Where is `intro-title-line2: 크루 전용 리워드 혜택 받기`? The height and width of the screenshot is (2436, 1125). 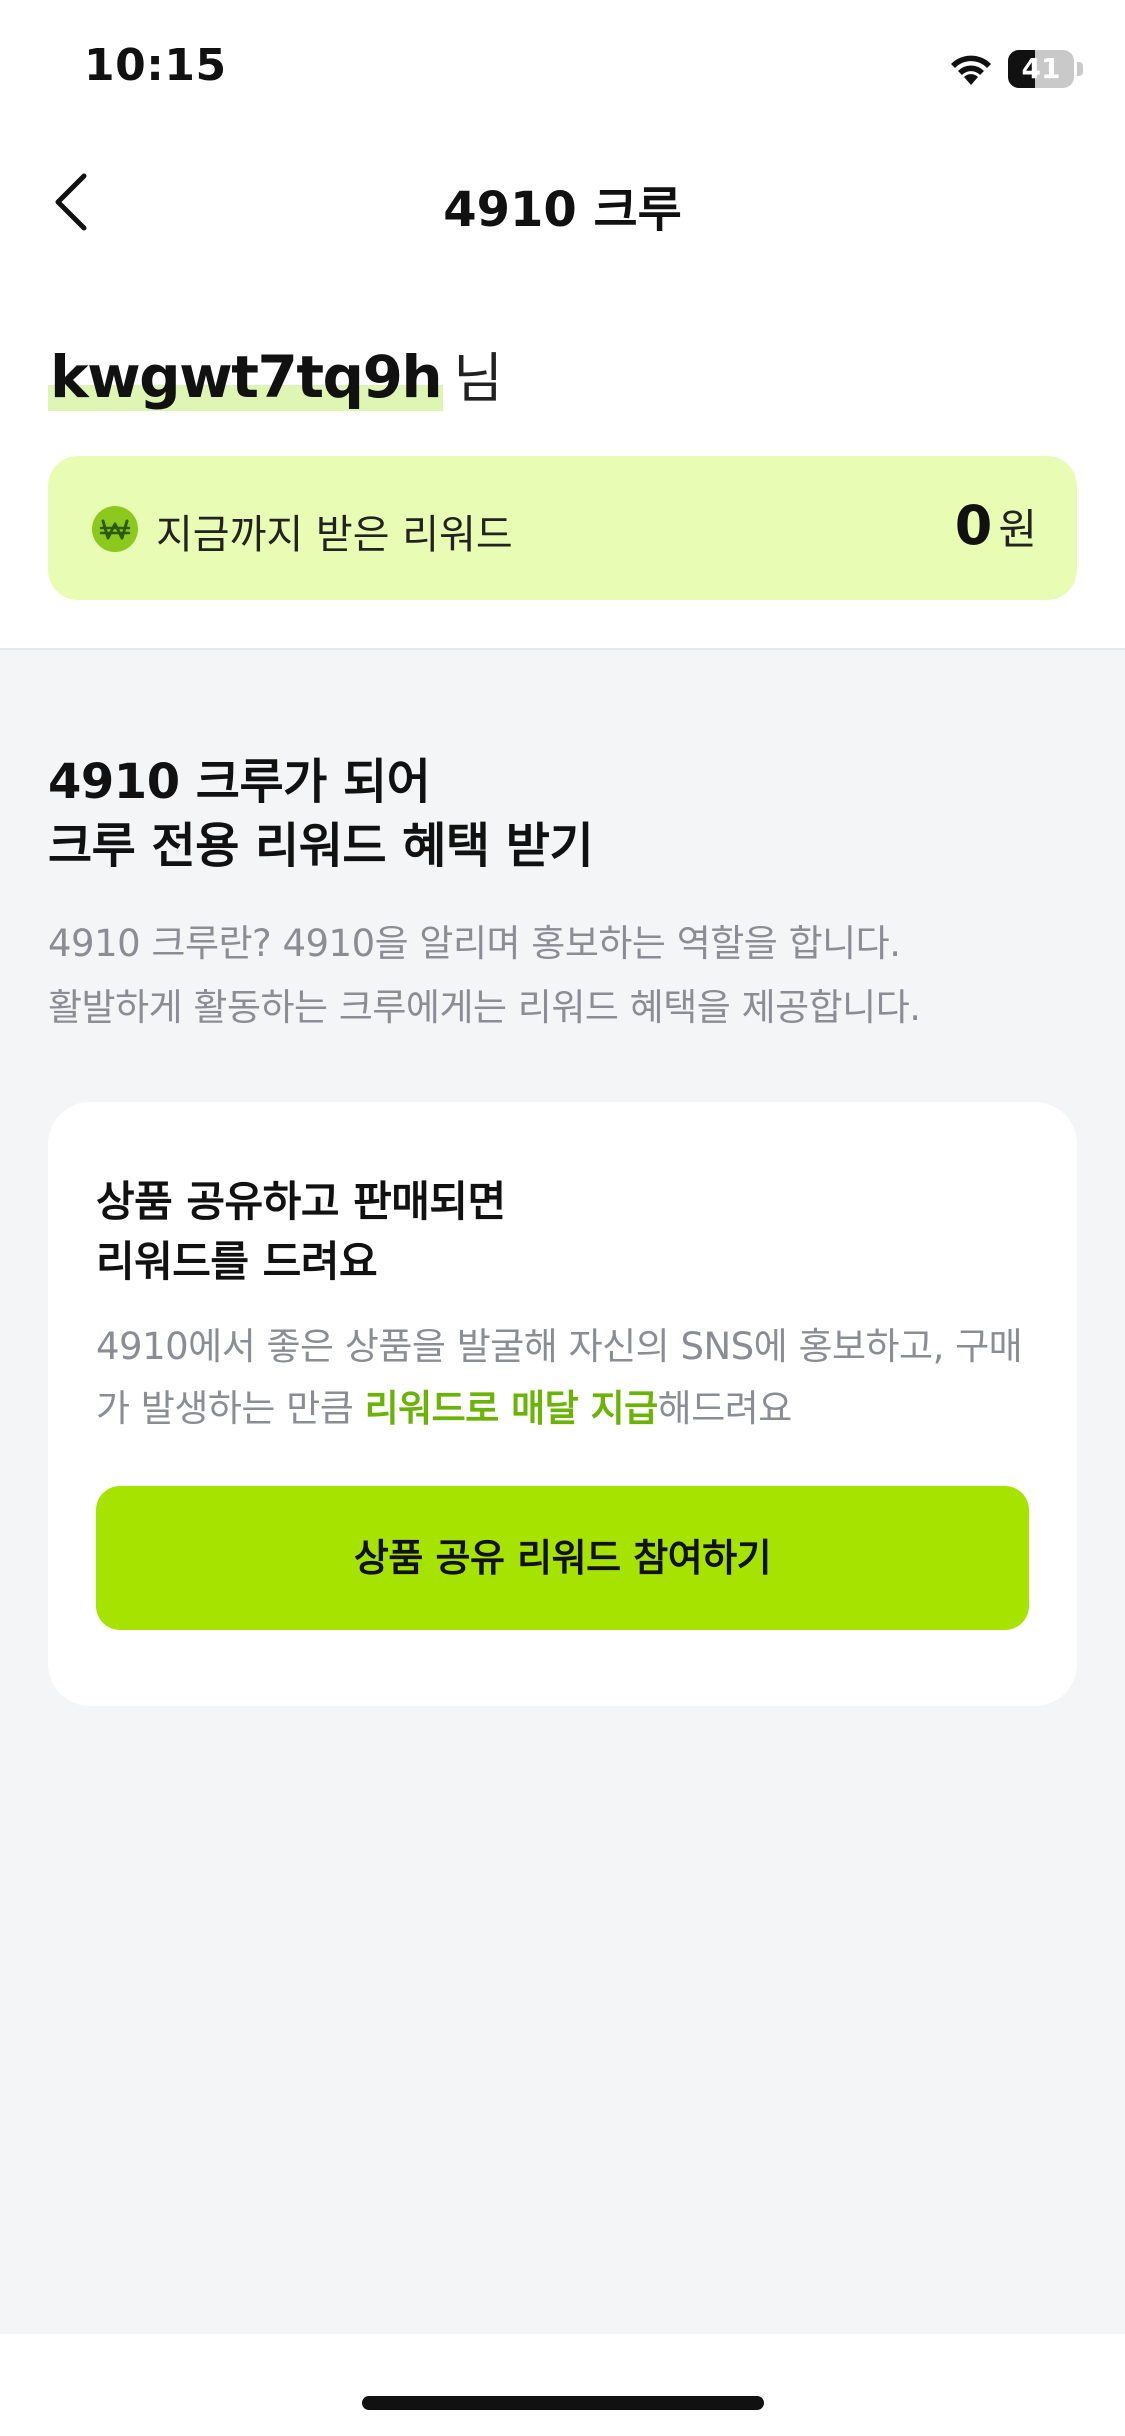 intro-title-line2: 크루 전용 리워드 혜택 받기 is located at coordinates (321, 846).